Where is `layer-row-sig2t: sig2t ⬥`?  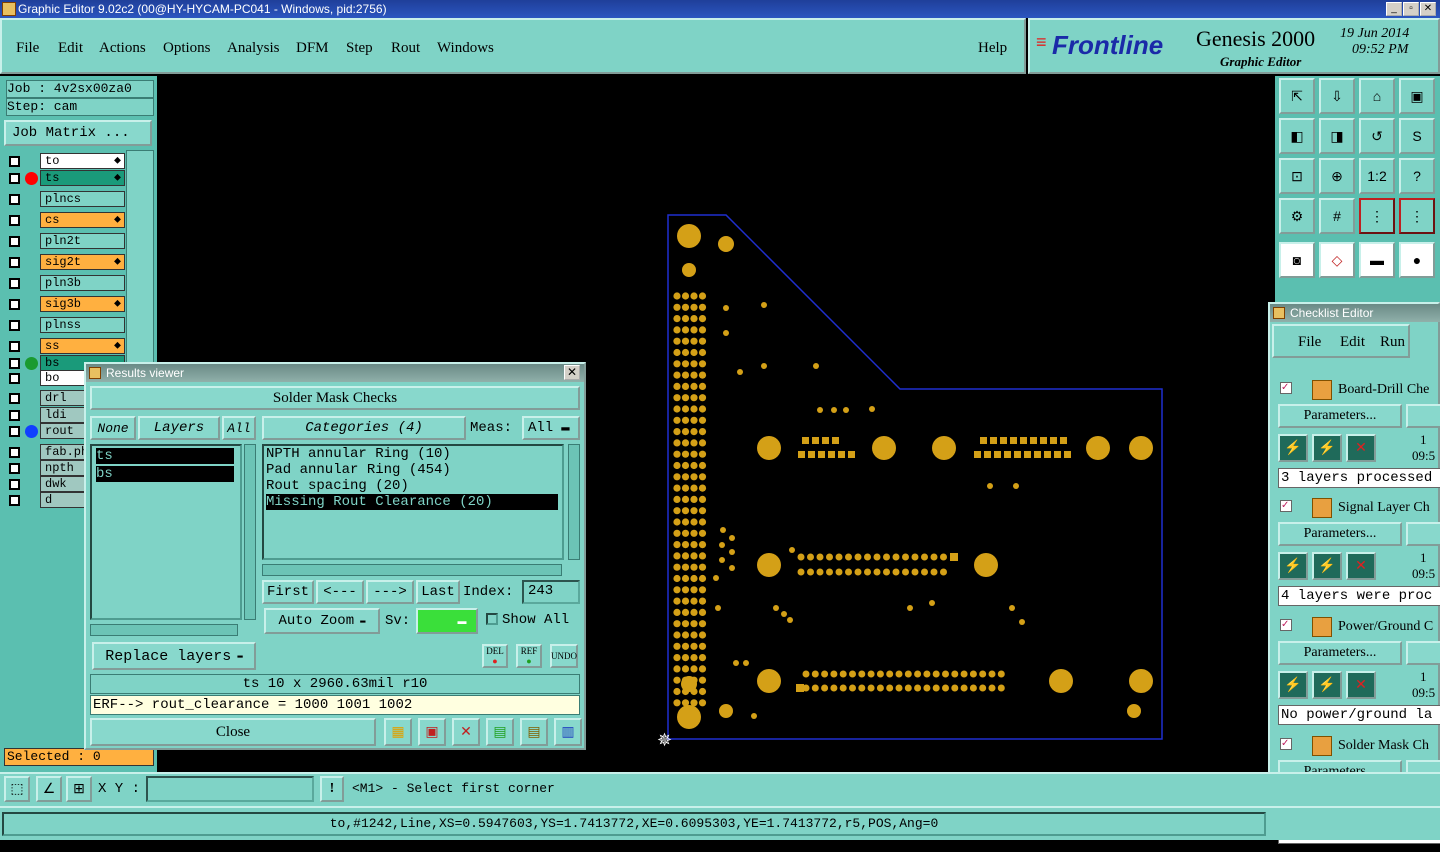
layer-row-sig2t: sig2t ⬥ is located at coordinates (65, 262).